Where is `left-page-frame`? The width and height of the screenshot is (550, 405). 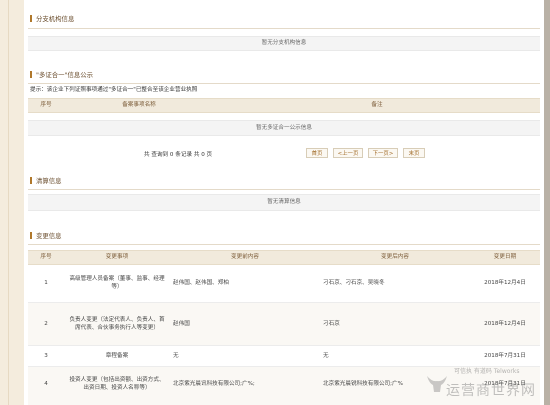 left-page-frame is located at coordinates (12, 202).